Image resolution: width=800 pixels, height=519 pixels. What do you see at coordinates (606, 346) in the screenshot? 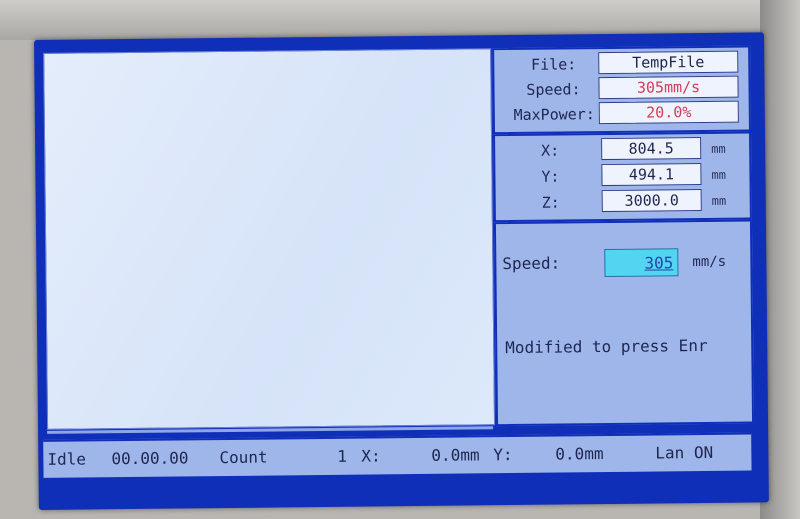
I see `enter-hint: Modified to press Enr` at bounding box center [606, 346].